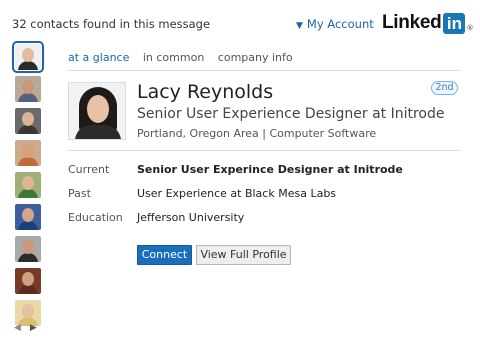  I want to click on linkedin-logo: Linked in ®, so click(427, 23).